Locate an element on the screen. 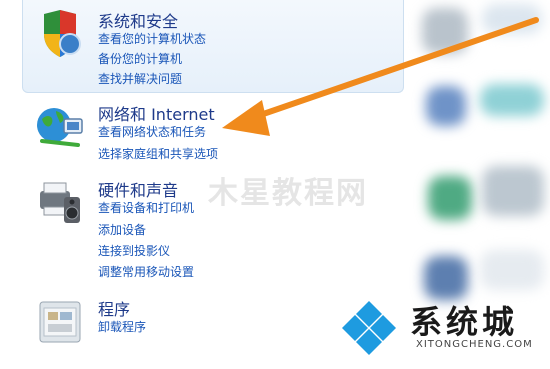 The image size is (550, 369). link-devices-printers: 查看设备和打印机 is located at coordinates (146, 207).